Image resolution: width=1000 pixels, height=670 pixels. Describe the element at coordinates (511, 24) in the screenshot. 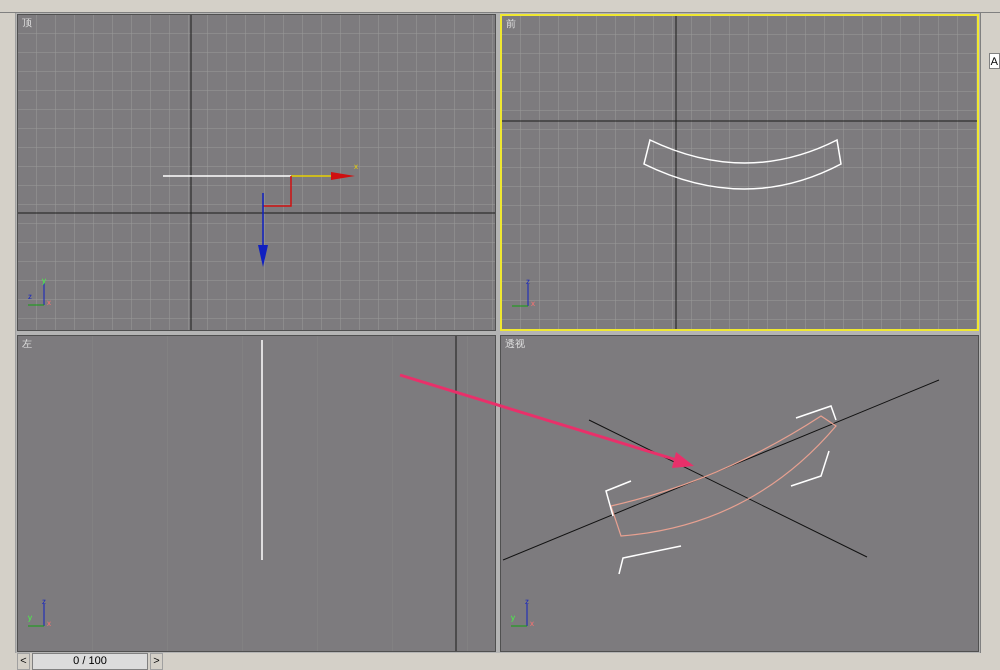

I see `viewport-label: 前` at that location.